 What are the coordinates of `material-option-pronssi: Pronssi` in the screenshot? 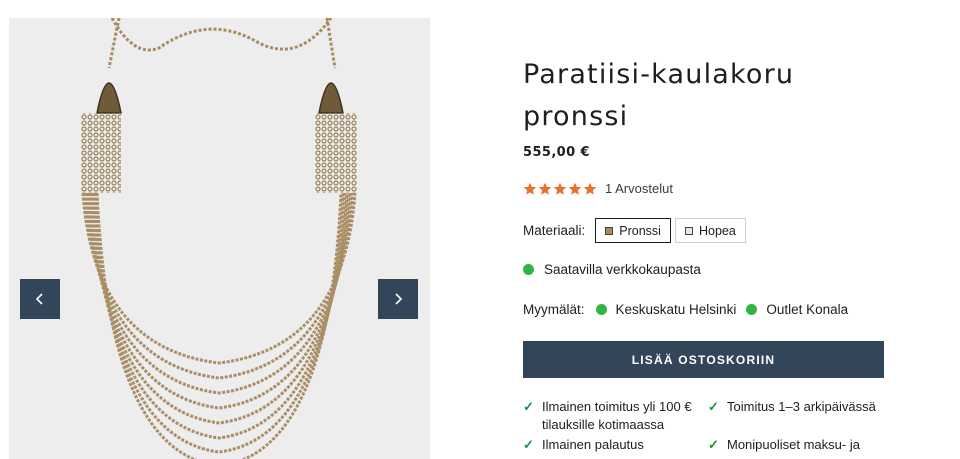 It's located at (633, 230).